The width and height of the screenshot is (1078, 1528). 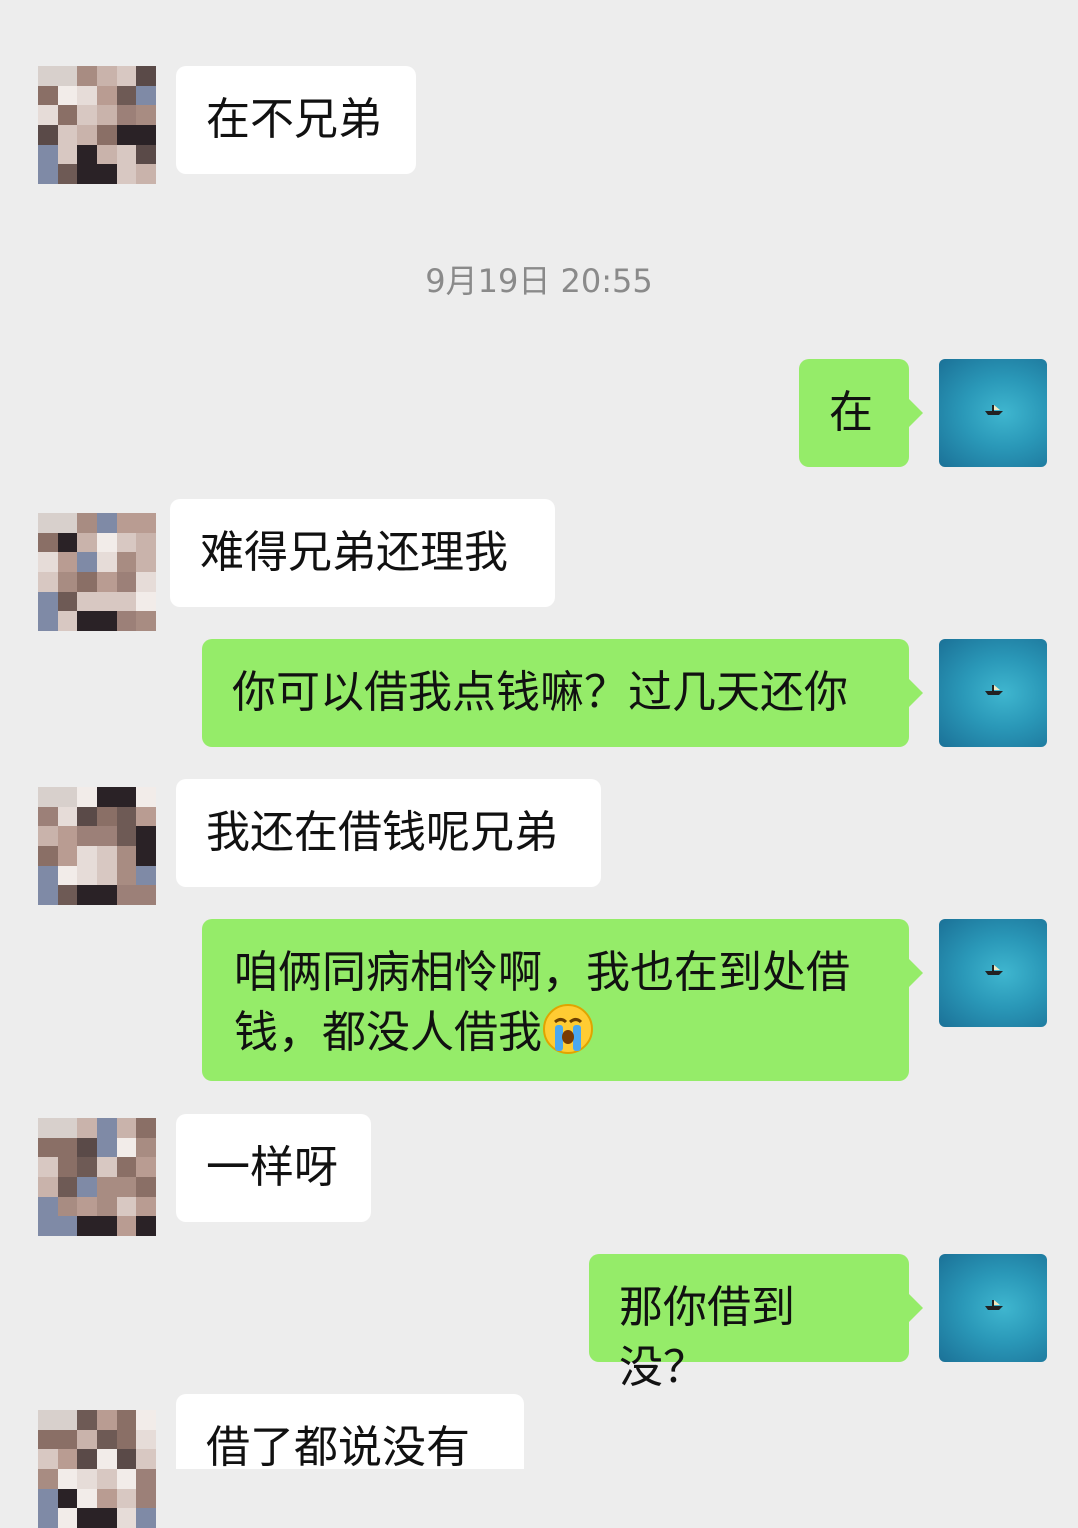 I want to click on message-text: 你可以借我点钱嘛？过几天还你, so click(x=540, y=692).